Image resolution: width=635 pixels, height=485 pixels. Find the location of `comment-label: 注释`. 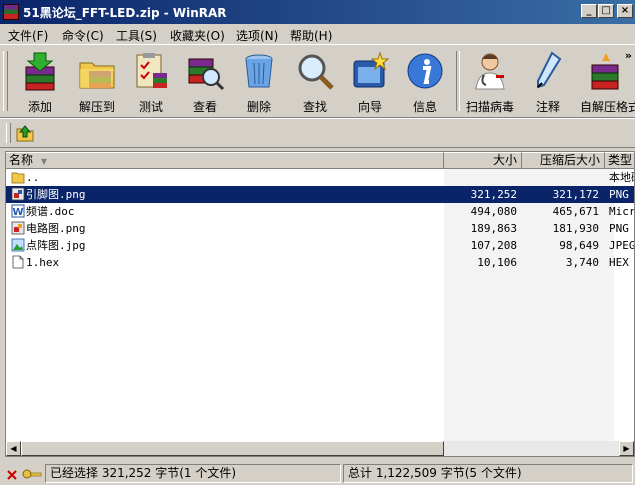

comment-label: 注释 is located at coordinates (547, 107).